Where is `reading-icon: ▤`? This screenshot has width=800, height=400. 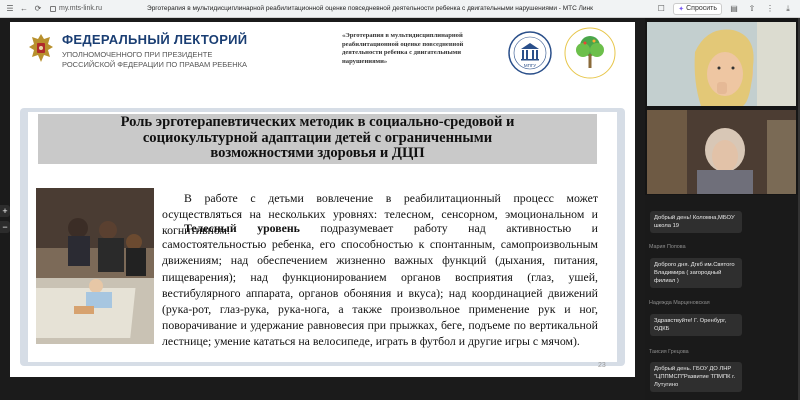
reading-icon: ▤ is located at coordinates (734, 9).